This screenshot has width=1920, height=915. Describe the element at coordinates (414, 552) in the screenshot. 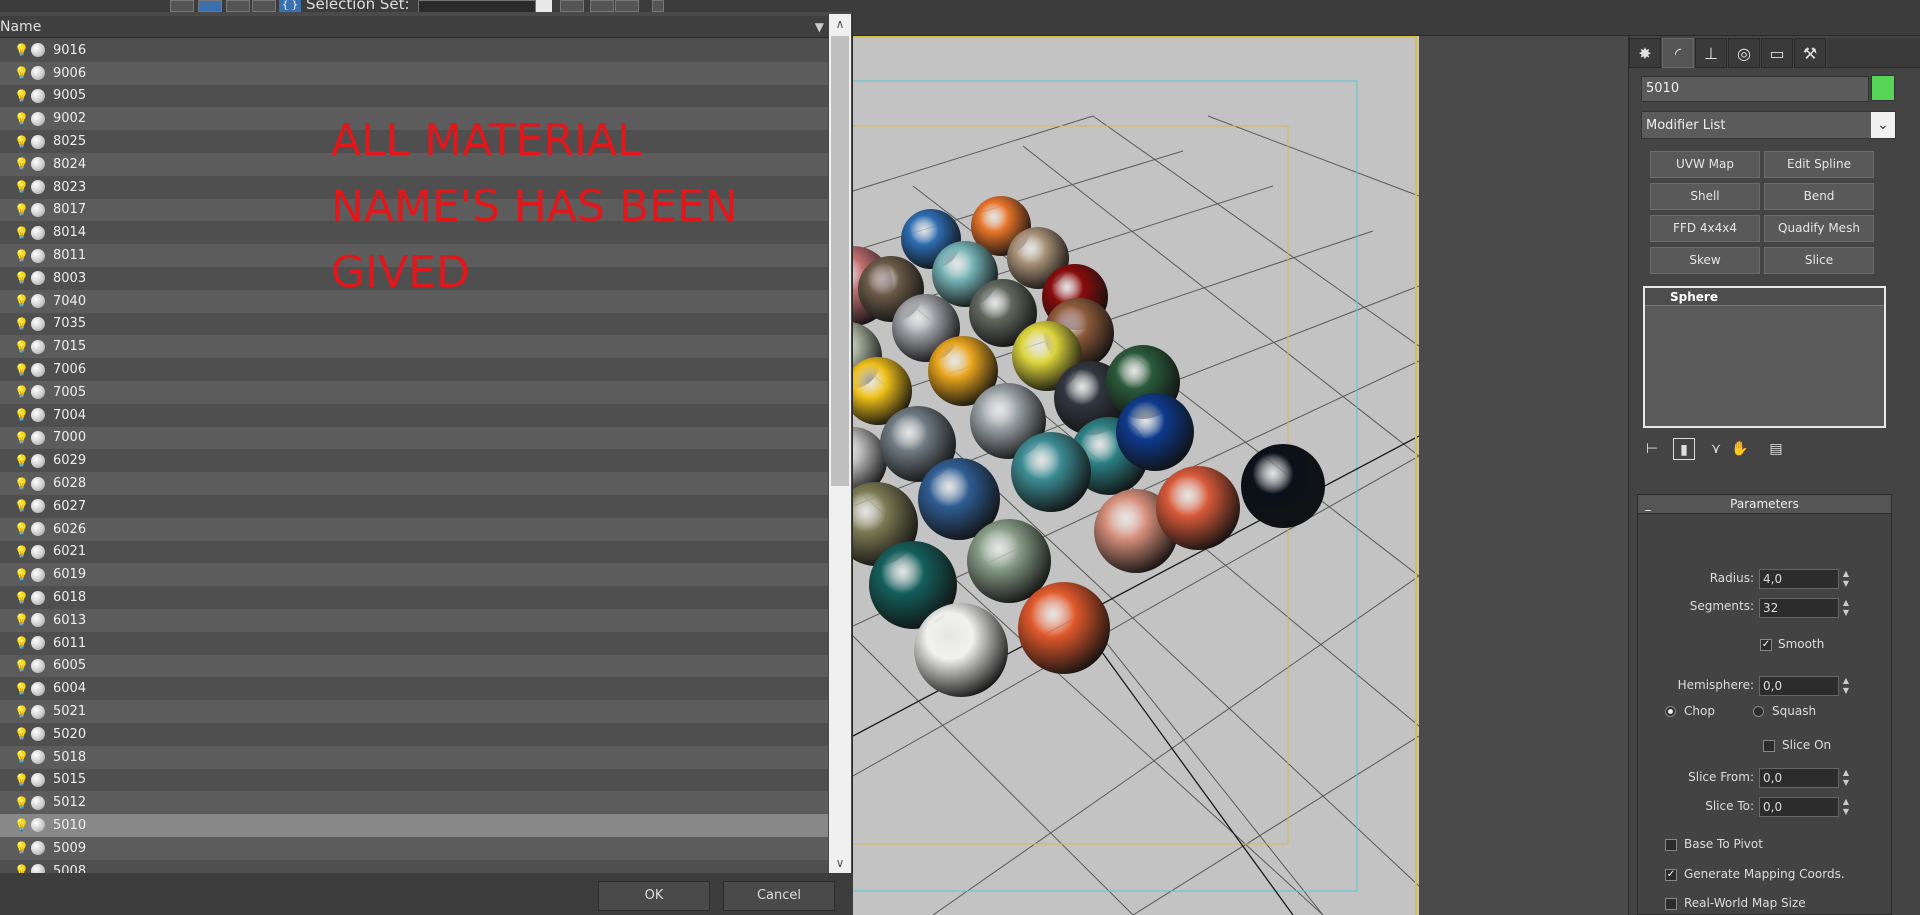

I see `list-item: 💡 6021` at that location.